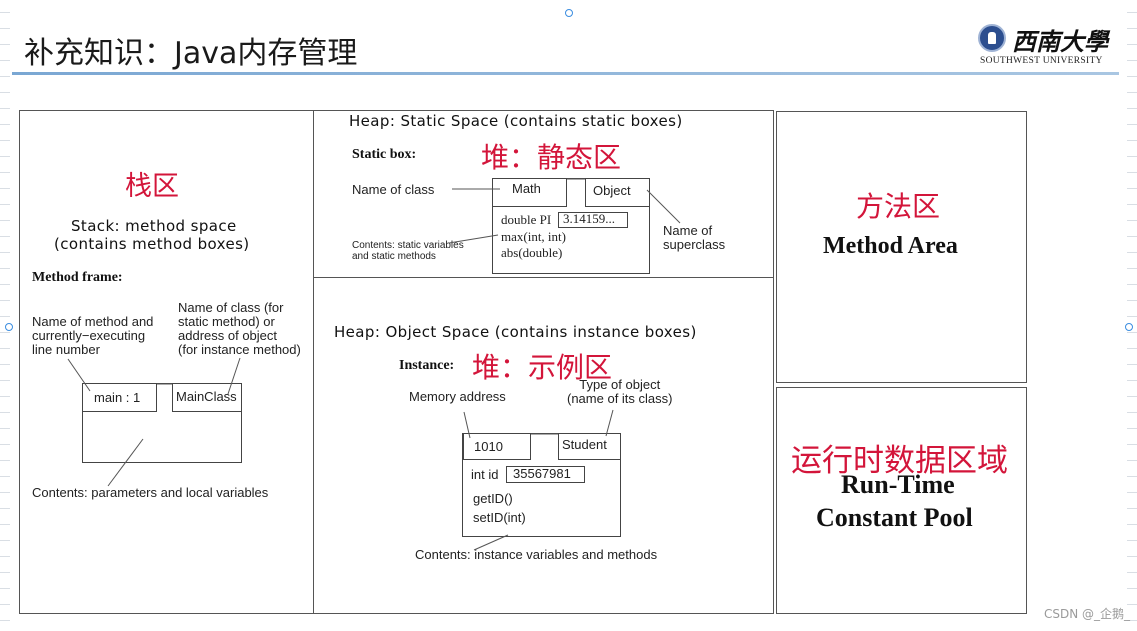  Describe the element at coordinates (191, 53) in the screenshot. I see `slide-title: 补充知识：Java内存管理` at that location.